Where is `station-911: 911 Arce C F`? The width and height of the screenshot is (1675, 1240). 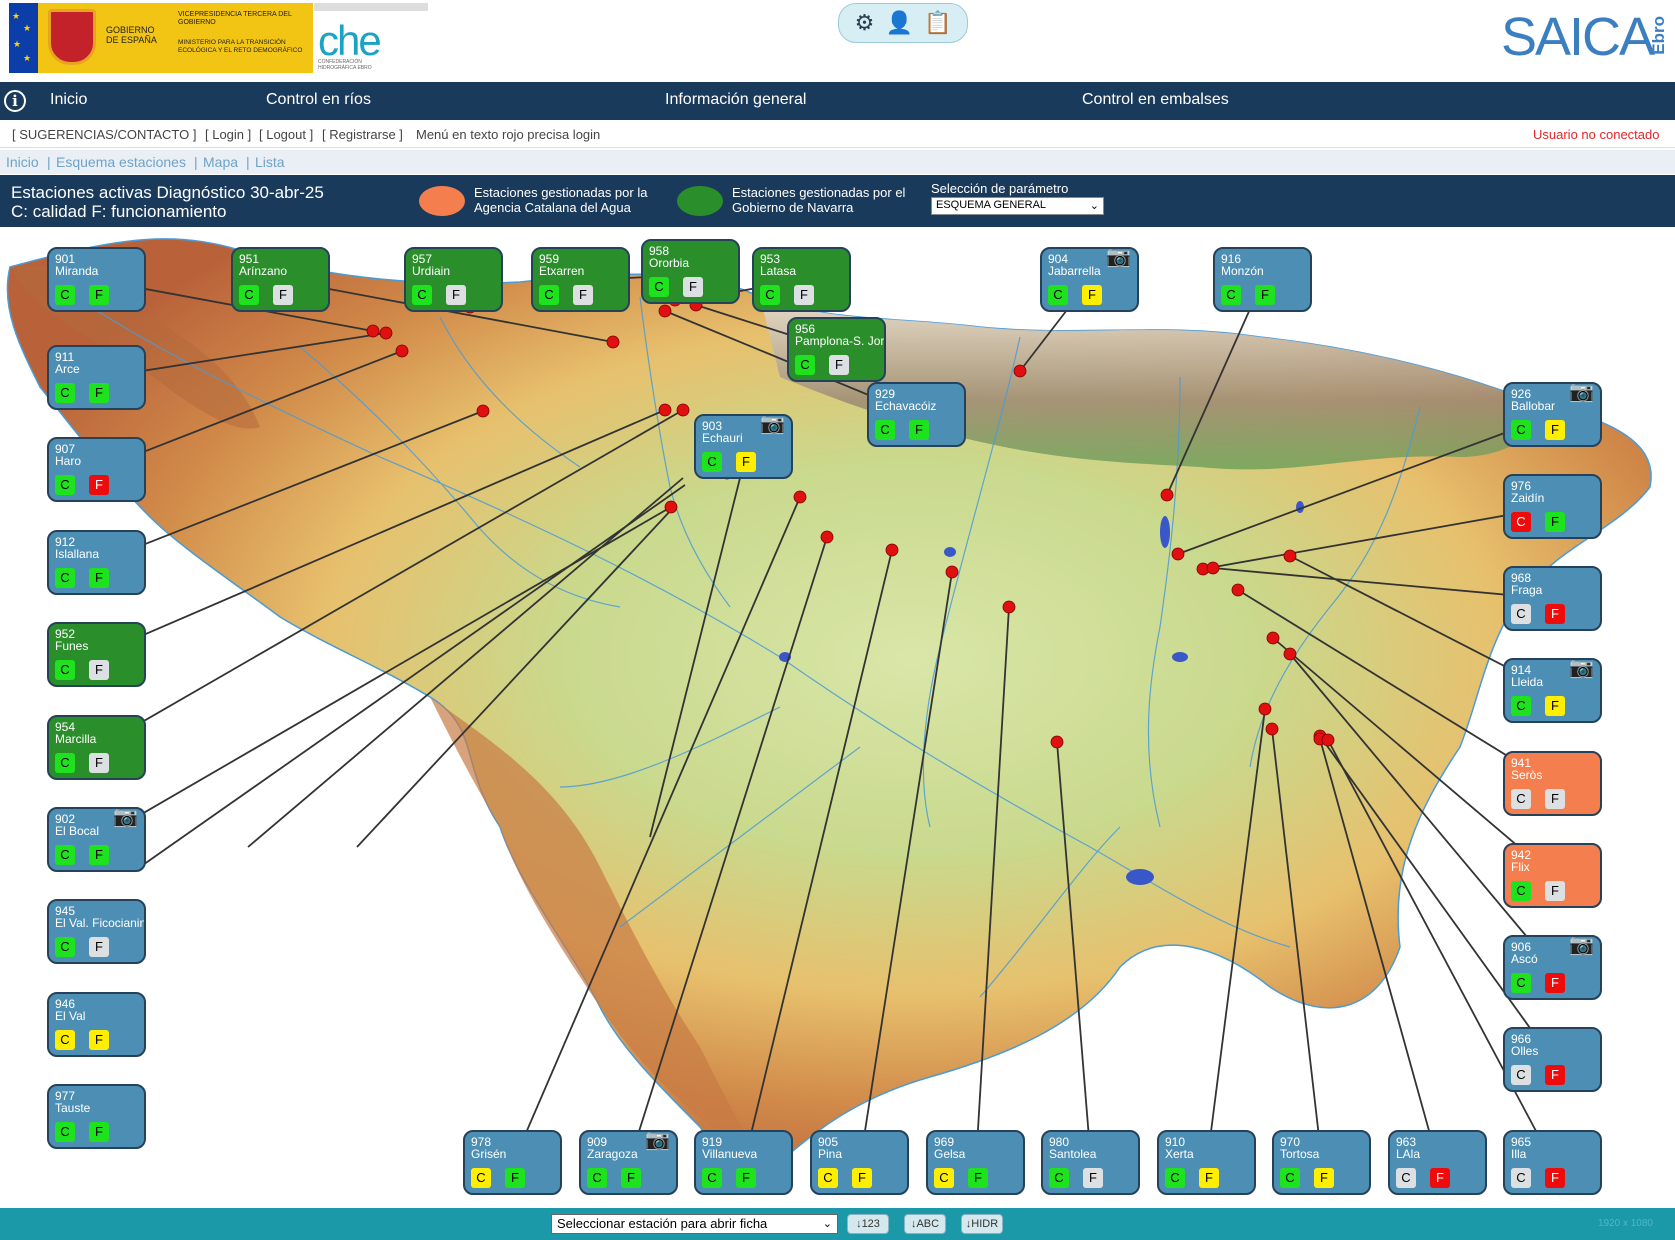 station-911: 911 Arce C F is located at coordinates (96, 377).